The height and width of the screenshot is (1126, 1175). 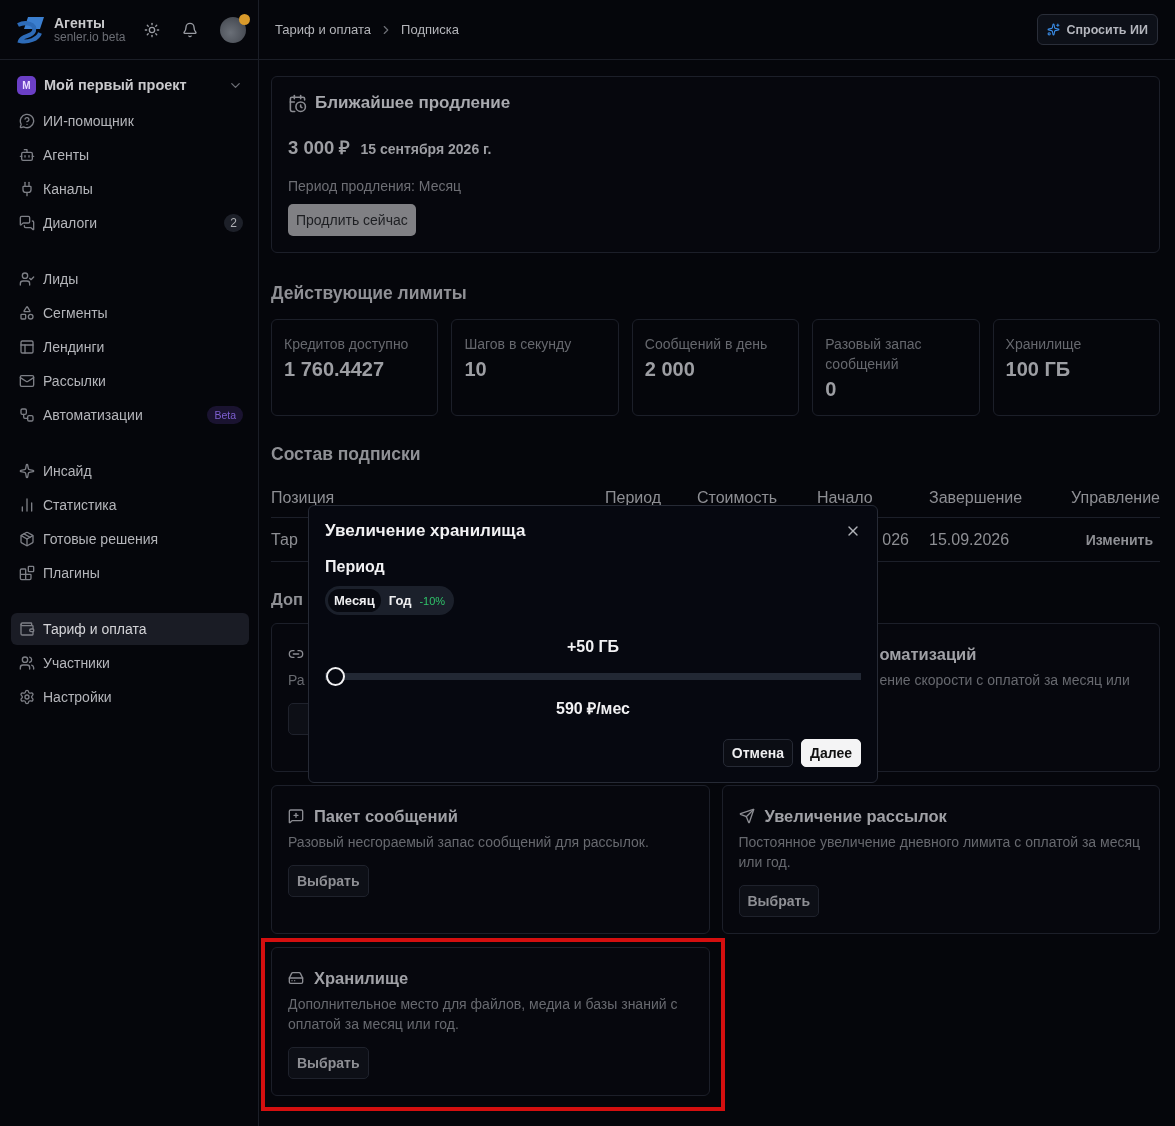 I want to click on addon-title: Увеличение рассылок, so click(x=855, y=816).